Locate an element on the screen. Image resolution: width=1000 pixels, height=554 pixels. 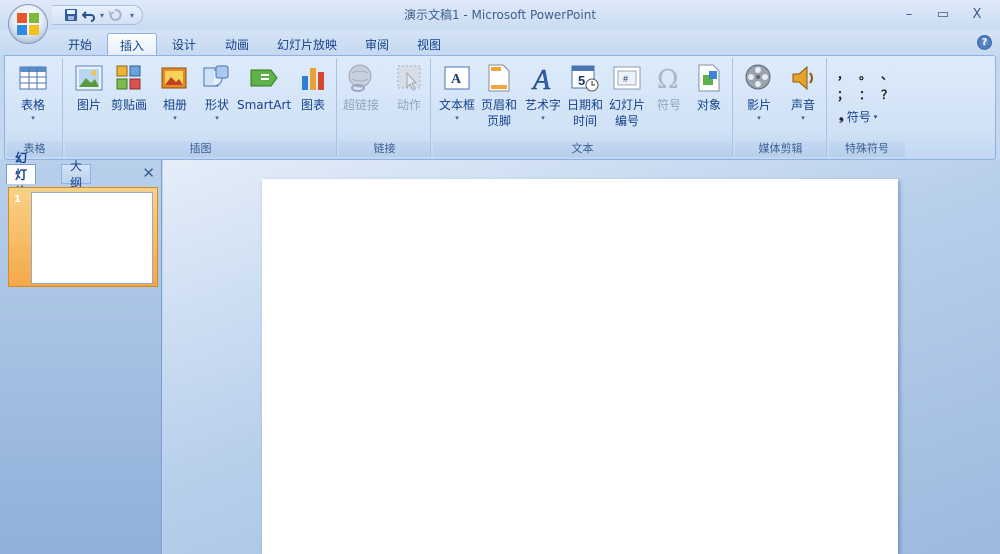
hyperlink-icon is located at coordinates (361, 78).